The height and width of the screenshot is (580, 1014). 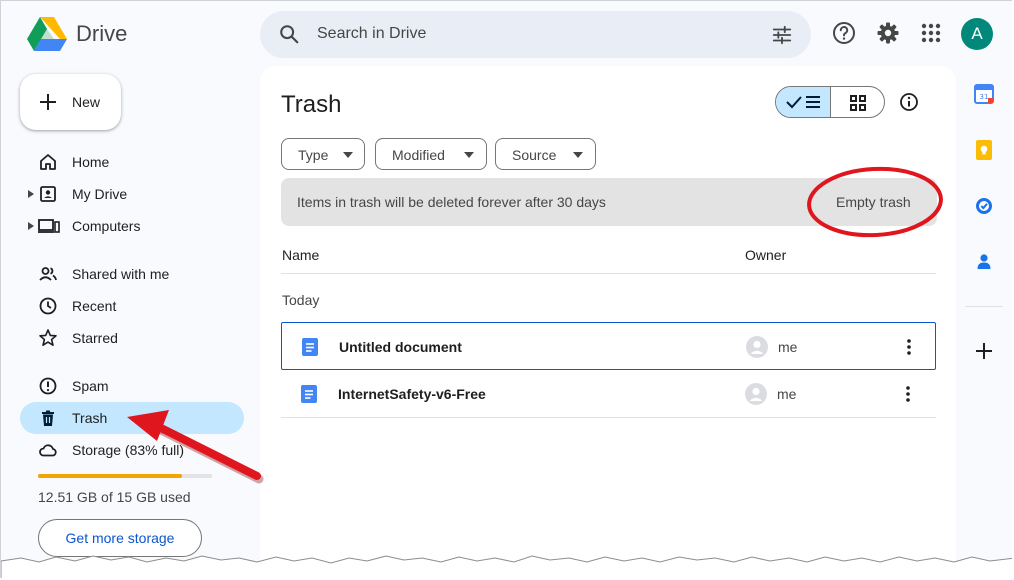 What do you see at coordinates (873, 202) in the screenshot?
I see `empty-trash-button: Empty trash` at bounding box center [873, 202].